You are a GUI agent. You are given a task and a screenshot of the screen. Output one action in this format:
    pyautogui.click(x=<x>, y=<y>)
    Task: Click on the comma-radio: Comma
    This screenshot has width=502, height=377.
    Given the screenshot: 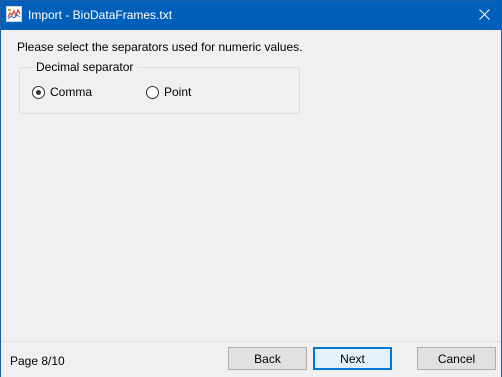 What is the action you would take?
    pyautogui.click(x=62, y=92)
    